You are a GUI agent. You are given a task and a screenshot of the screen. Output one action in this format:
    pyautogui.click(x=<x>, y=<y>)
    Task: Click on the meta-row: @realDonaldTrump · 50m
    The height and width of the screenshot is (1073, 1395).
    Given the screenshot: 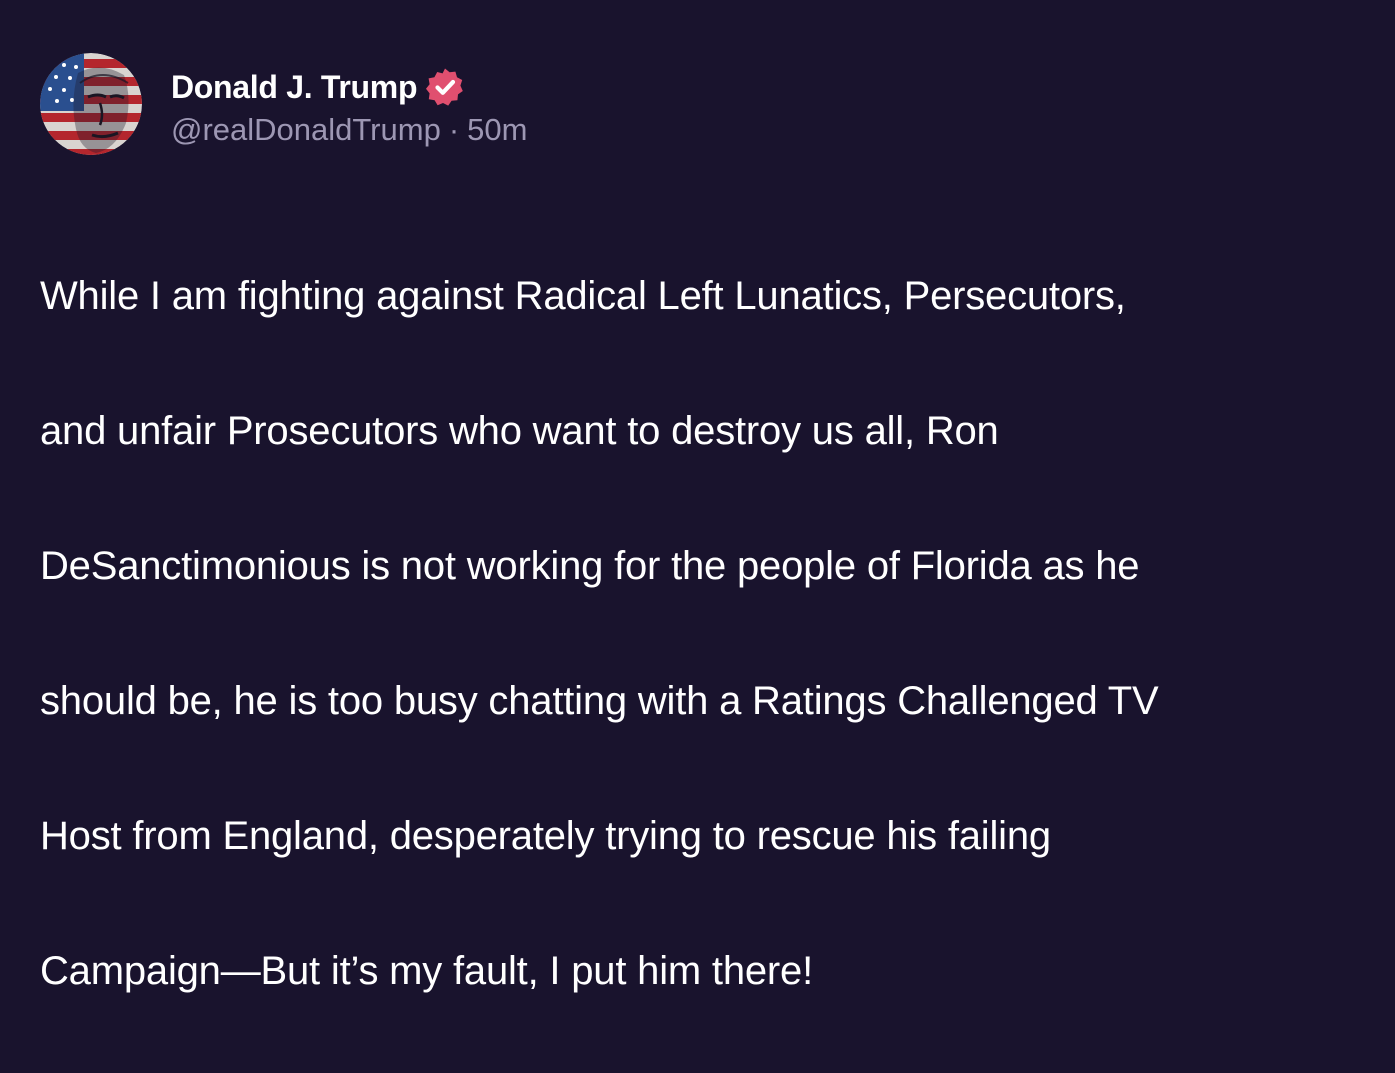 What is the action you would take?
    pyautogui.click(x=349, y=130)
    